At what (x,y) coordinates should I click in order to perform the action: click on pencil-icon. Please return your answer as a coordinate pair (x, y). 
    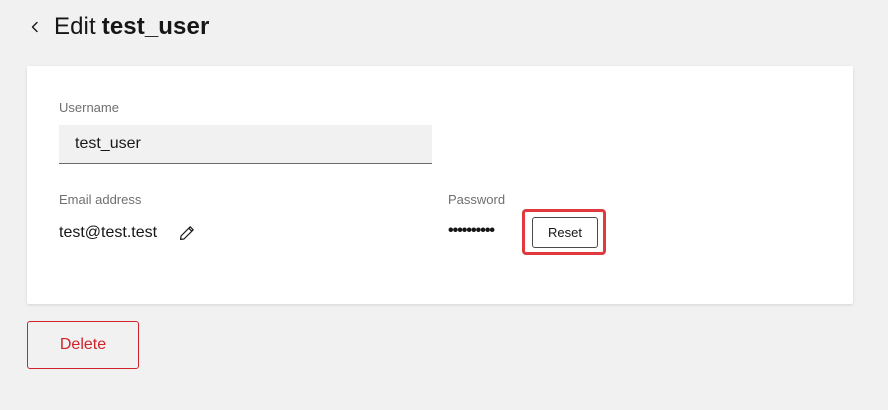
    Looking at the image, I should click on (187, 233).